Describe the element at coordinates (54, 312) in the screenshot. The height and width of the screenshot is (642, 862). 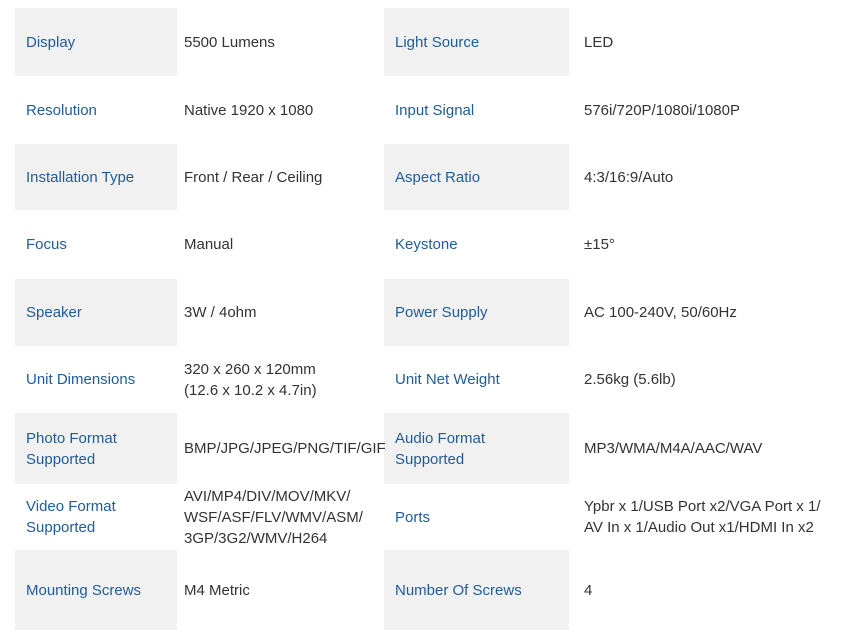
I see `spec-label: Speaker` at that location.